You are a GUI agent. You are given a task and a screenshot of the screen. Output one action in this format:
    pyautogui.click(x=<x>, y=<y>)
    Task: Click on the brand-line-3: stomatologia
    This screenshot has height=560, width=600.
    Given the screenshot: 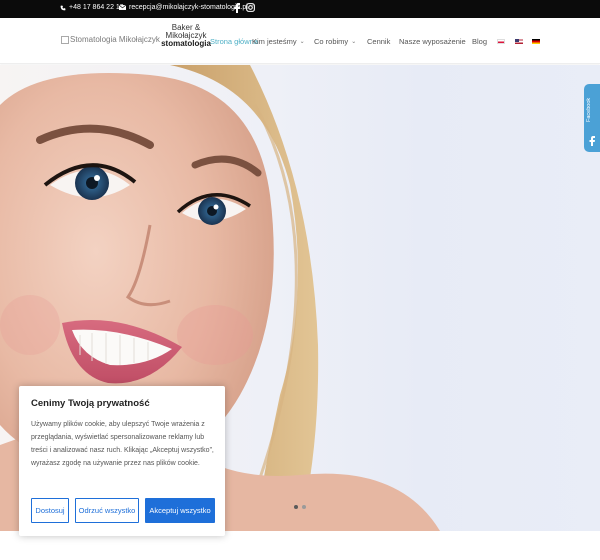 What is the action you would take?
    pyautogui.click(x=186, y=43)
    